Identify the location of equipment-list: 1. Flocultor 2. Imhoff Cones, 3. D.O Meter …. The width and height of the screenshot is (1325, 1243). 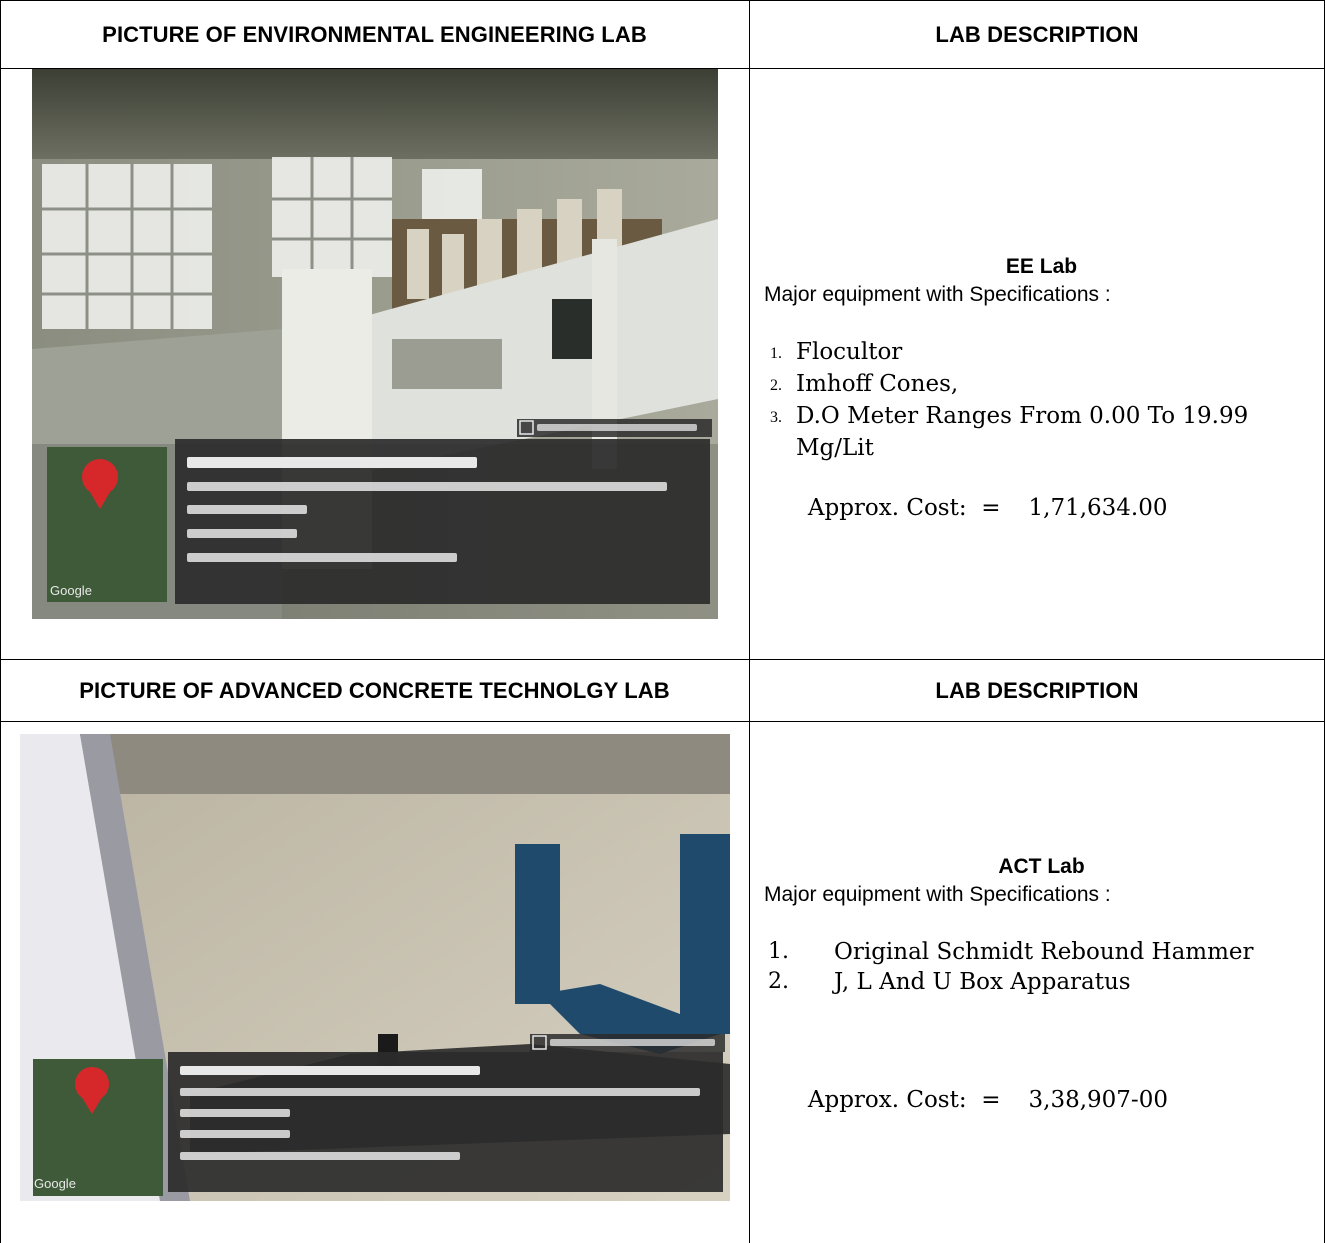
(1041, 400).